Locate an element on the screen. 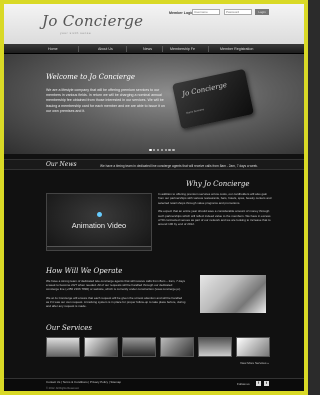 This screenshot has height=395, width=320. service-thumb-events is located at coordinates (215, 347).